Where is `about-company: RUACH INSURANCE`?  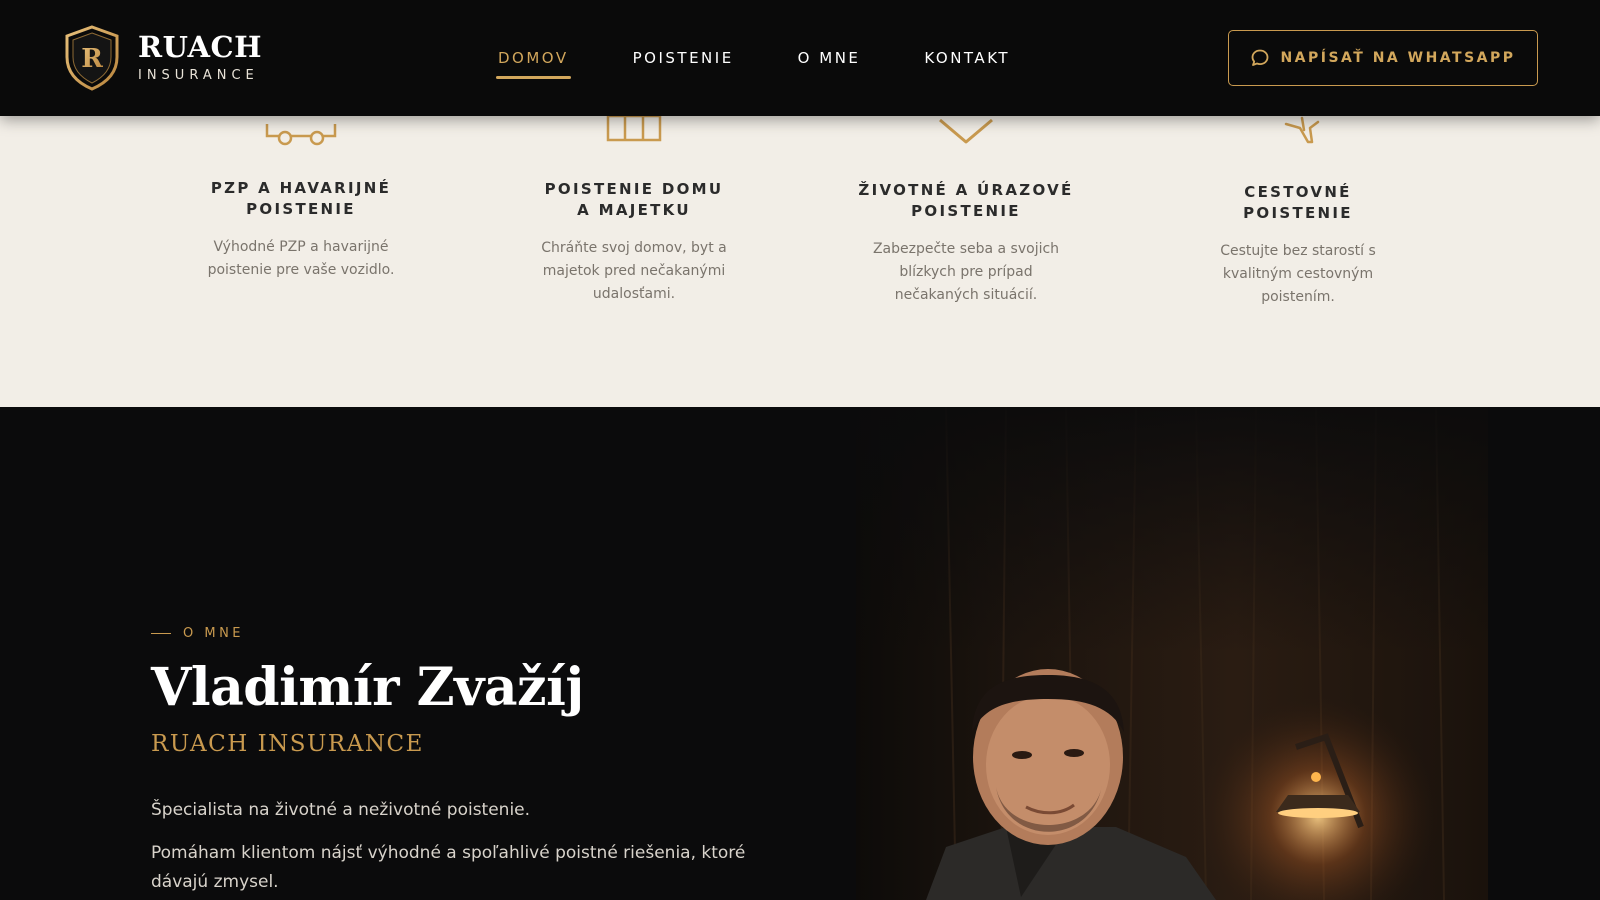
about-company: RUACH INSURANCE is located at coordinates (287, 744).